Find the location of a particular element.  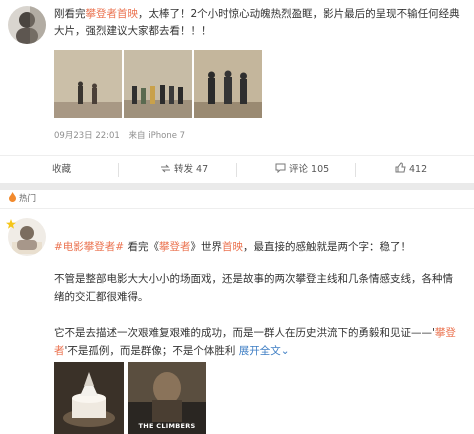

comment-icon is located at coordinates (280, 165).